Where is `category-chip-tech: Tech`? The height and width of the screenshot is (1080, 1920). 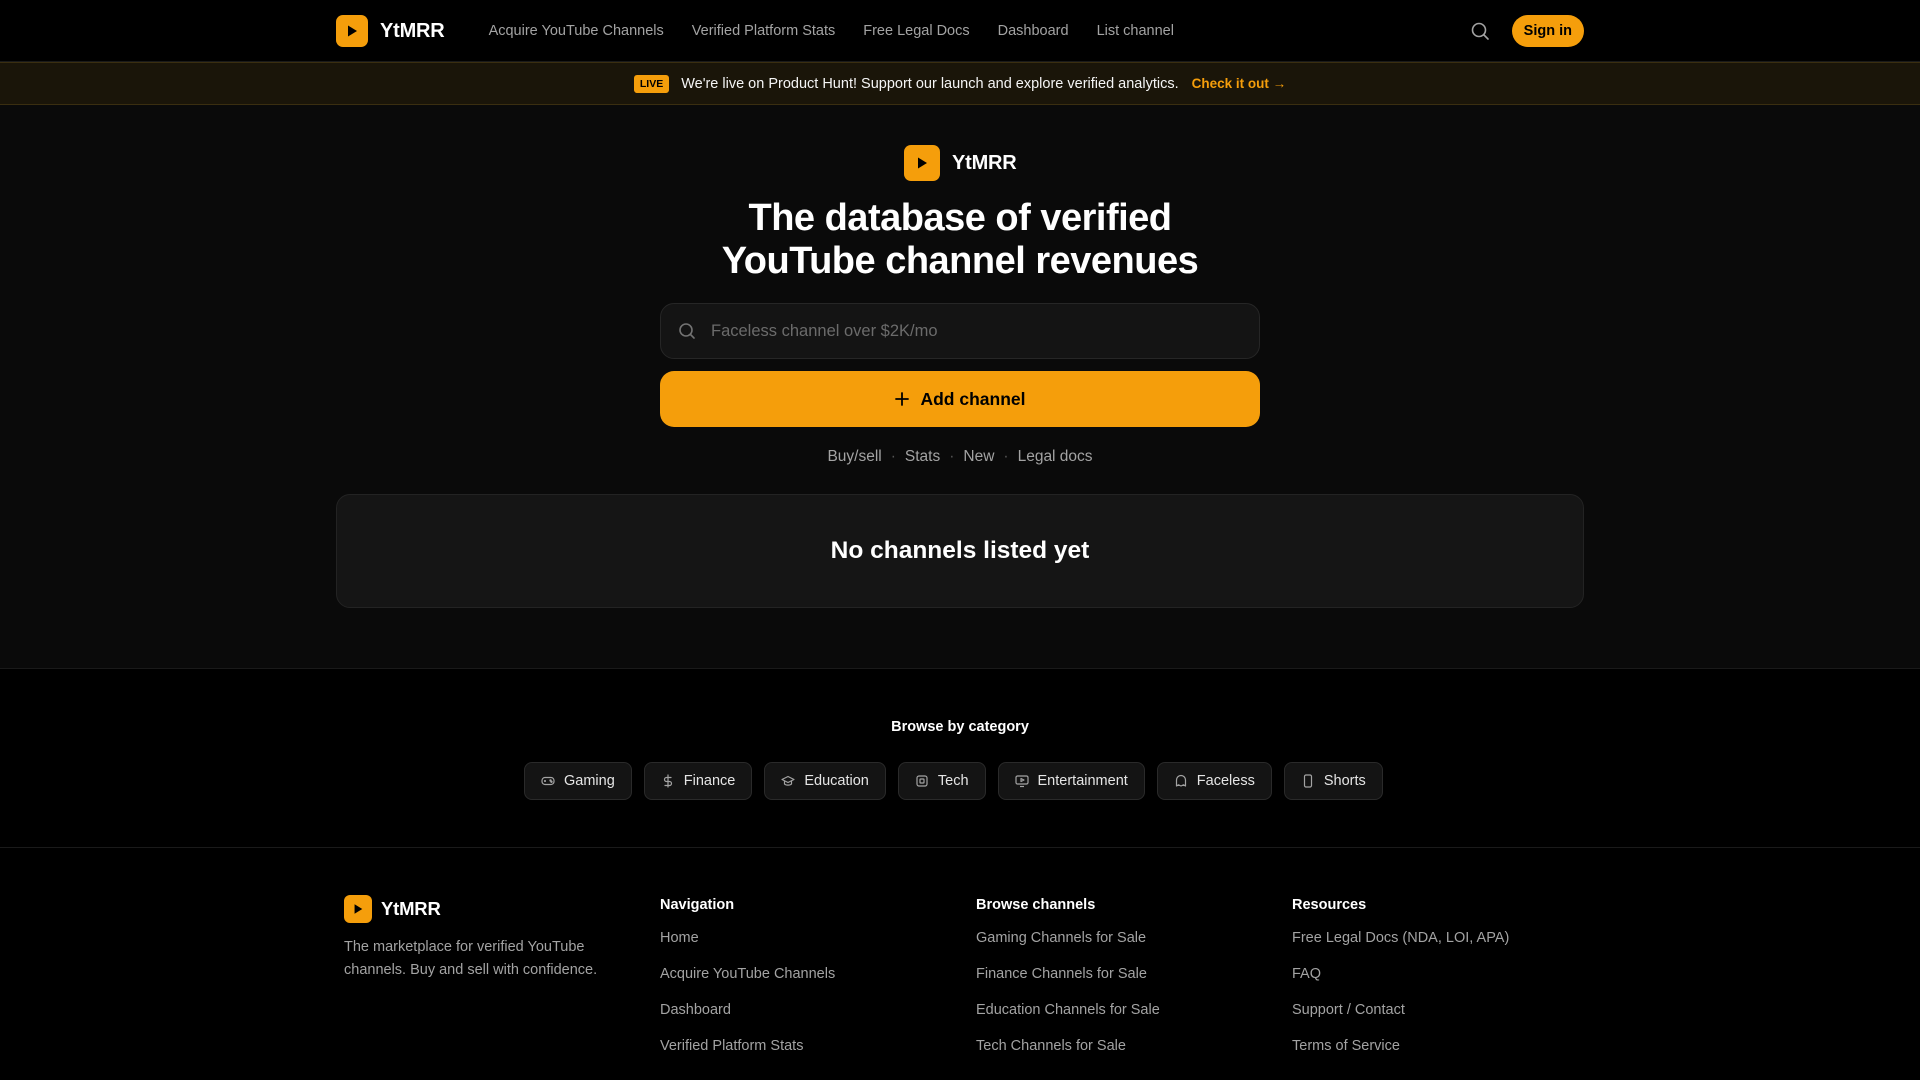
category-chip-tech: Tech is located at coordinates (941, 781).